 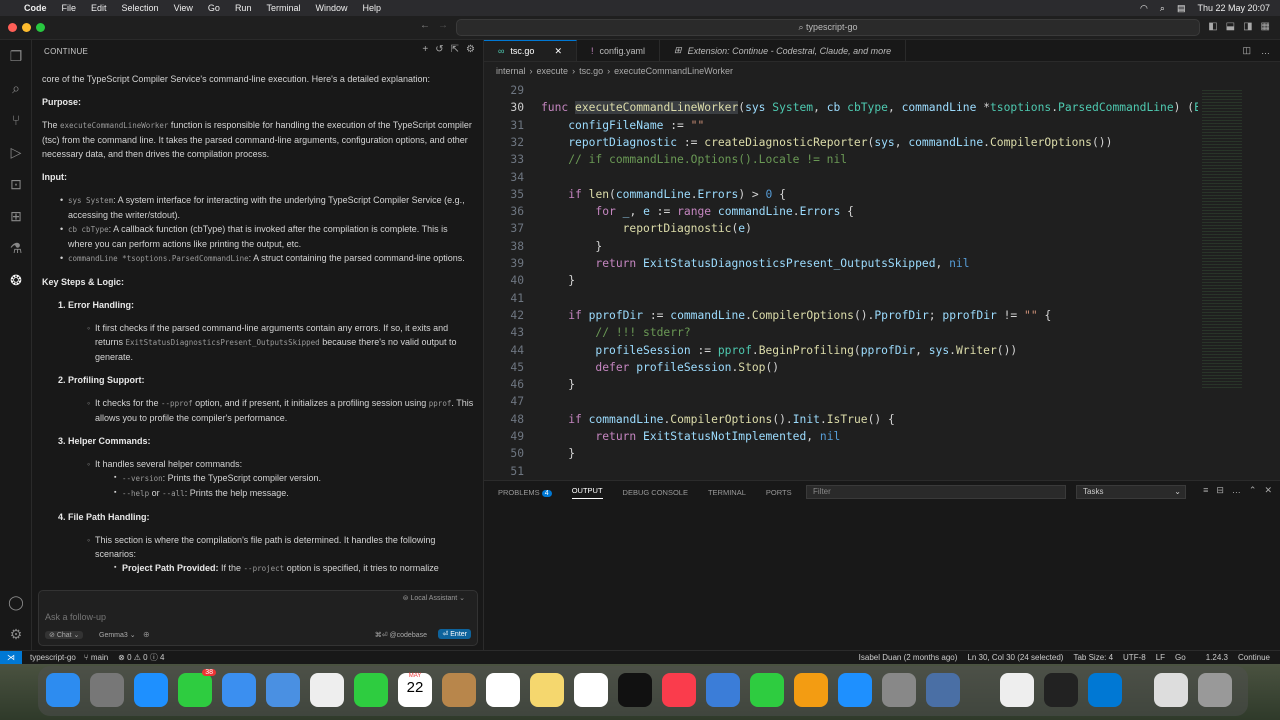 What do you see at coordinates (1105, 690) in the screenshot?
I see `vscode-icon` at bounding box center [1105, 690].